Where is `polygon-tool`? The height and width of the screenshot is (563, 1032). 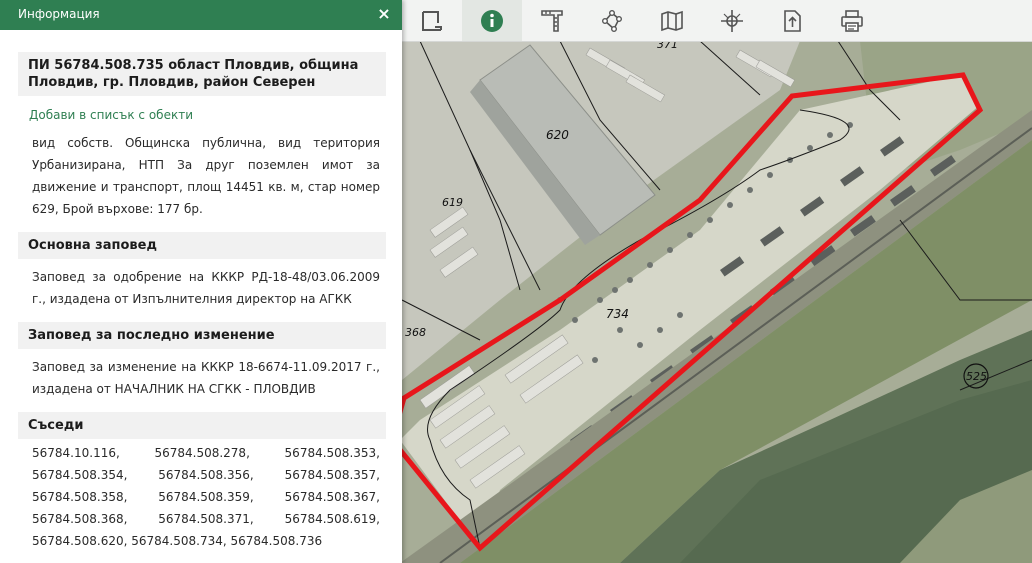 polygon-tool is located at coordinates (612, 20).